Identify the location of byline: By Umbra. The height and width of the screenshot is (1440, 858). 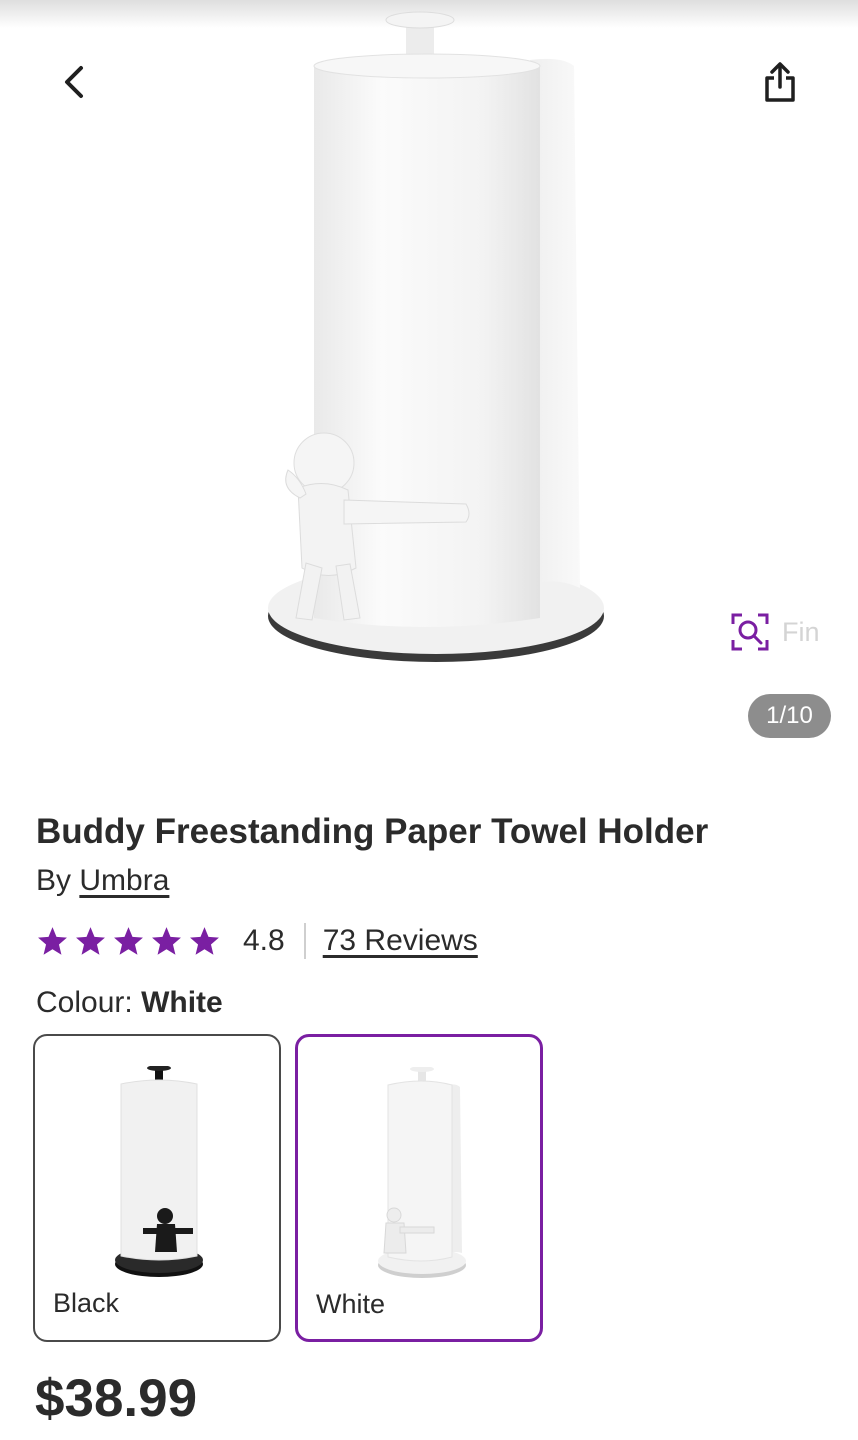
(102, 881).